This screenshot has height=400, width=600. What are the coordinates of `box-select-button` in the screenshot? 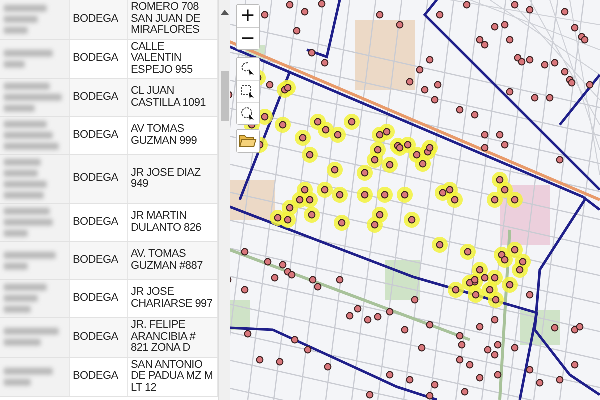 It's located at (248, 91).